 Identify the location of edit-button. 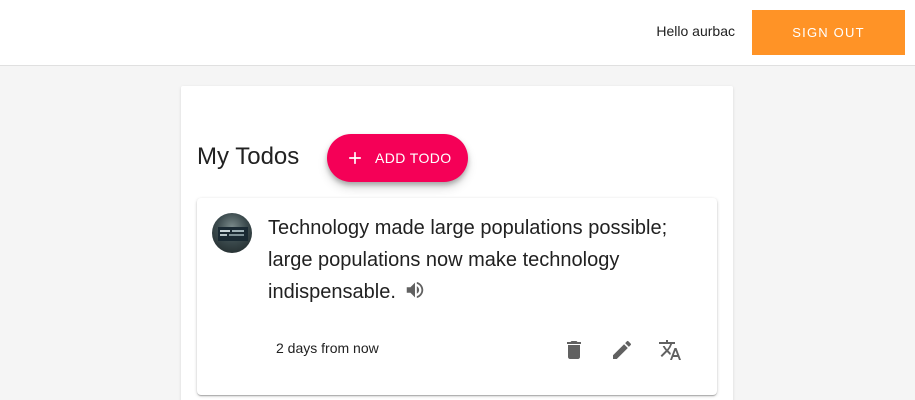
(622, 350).